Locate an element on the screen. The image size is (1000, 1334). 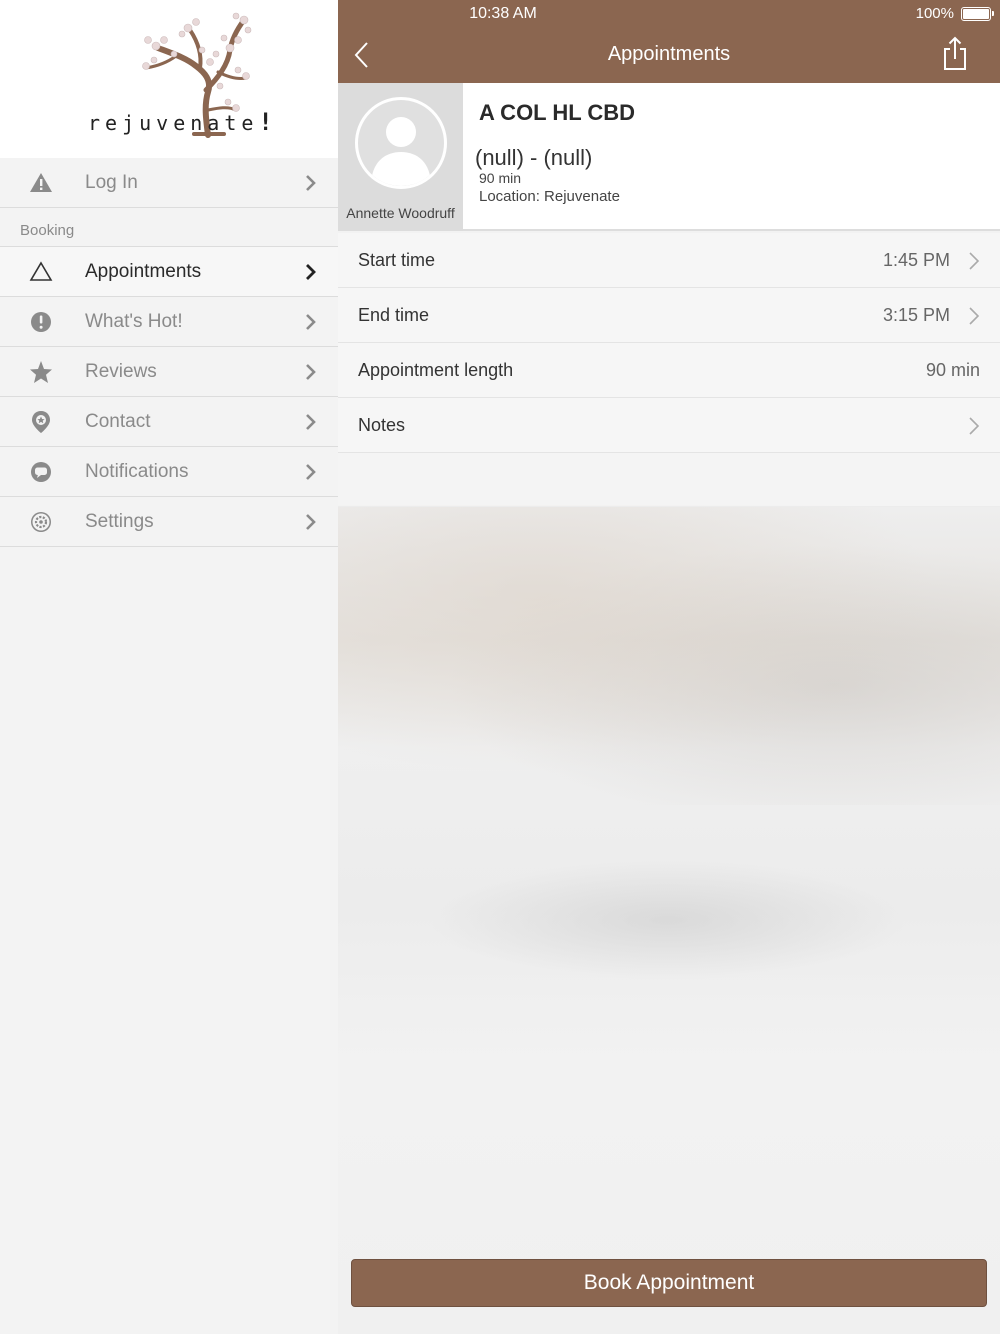
service-name: A COL HL CBD is located at coordinates (557, 112).